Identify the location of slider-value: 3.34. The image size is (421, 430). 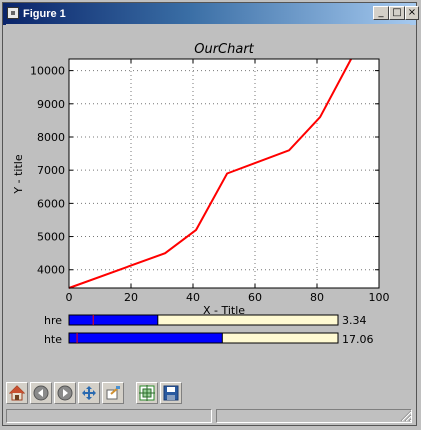
(354, 320).